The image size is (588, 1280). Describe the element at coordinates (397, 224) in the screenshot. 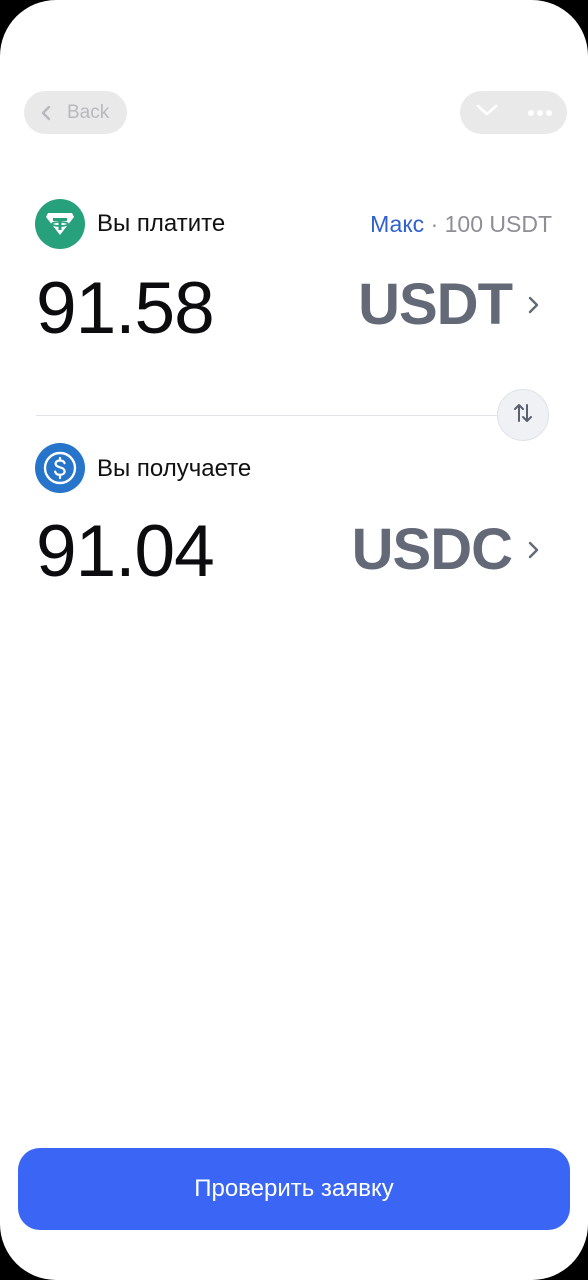

I see `max-button: Макс` at that location.